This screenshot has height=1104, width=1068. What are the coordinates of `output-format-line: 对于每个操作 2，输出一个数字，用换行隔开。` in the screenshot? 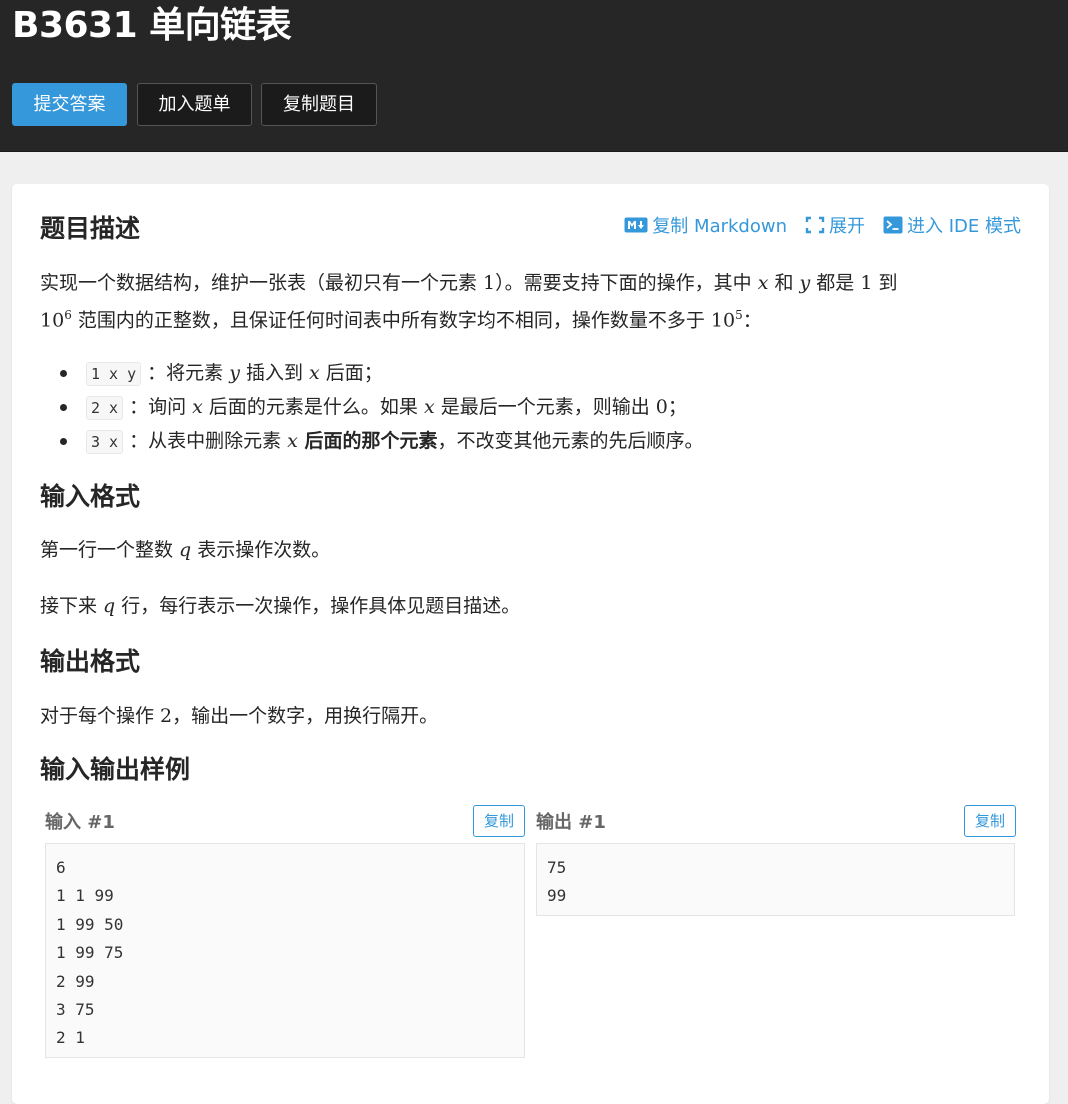 It's located at (239, 716).